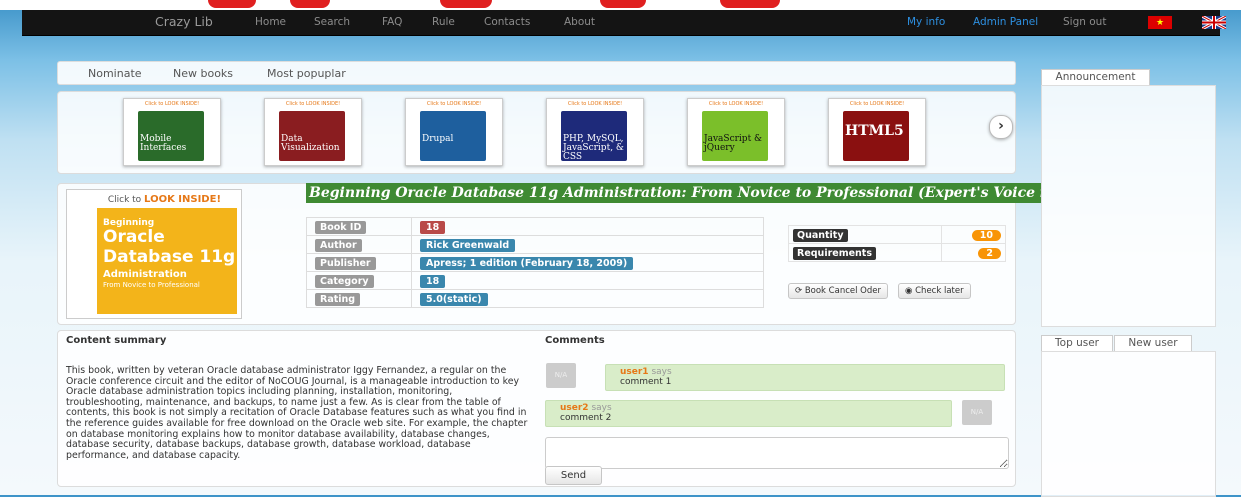 Image resolution: width=1241 pixels, height=497 pixels. I want to click on eye-icon: ◉, so click(909, 291).